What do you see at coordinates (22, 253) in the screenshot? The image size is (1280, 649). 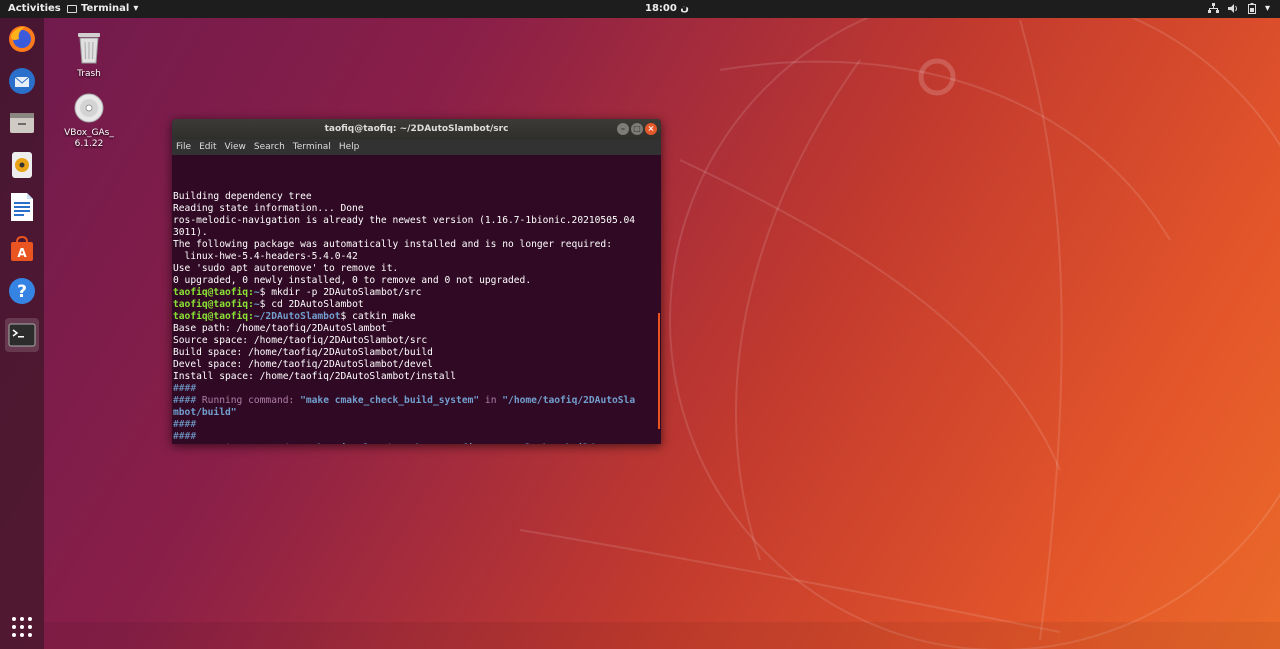 I see `svg-text: A` at bounding box center [22, 253].